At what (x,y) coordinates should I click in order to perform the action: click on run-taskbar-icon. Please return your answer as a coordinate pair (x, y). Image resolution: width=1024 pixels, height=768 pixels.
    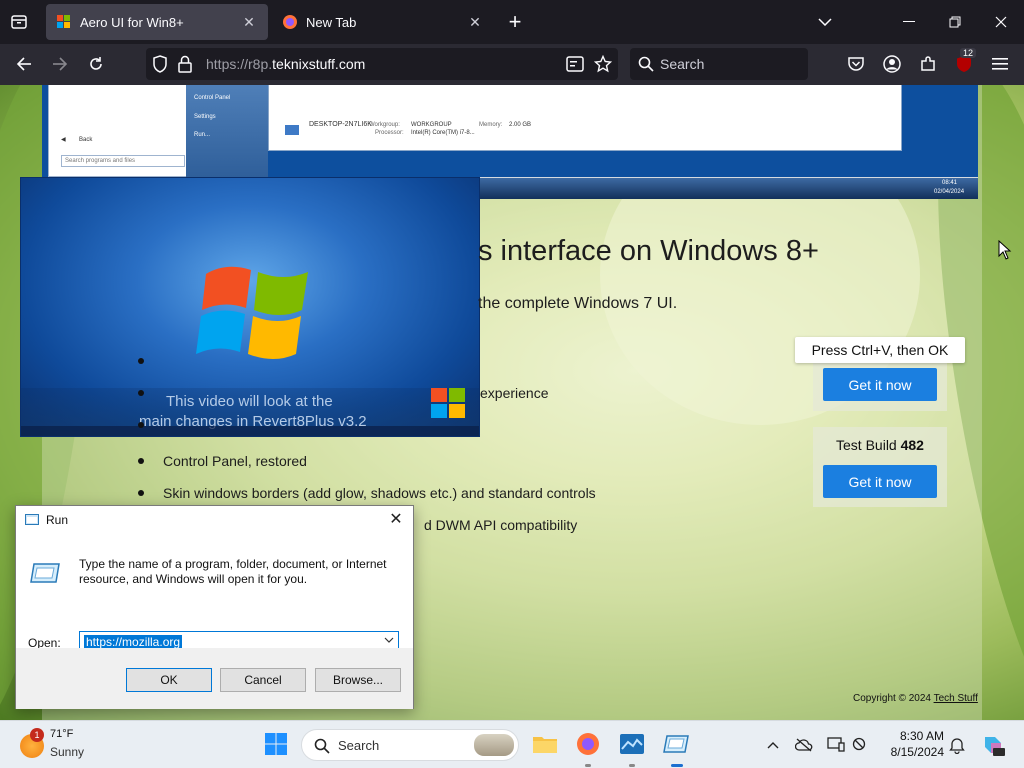
    Looking at the image, I should click on (676, 744).